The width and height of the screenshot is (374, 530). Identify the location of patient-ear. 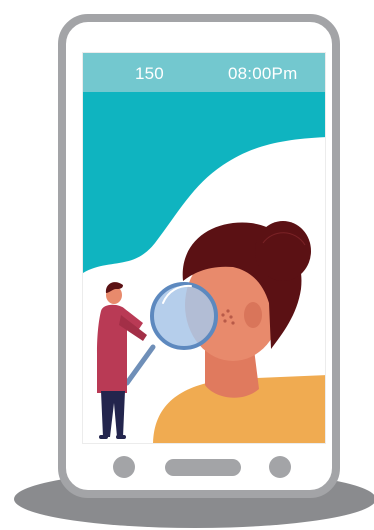
(253, 315).